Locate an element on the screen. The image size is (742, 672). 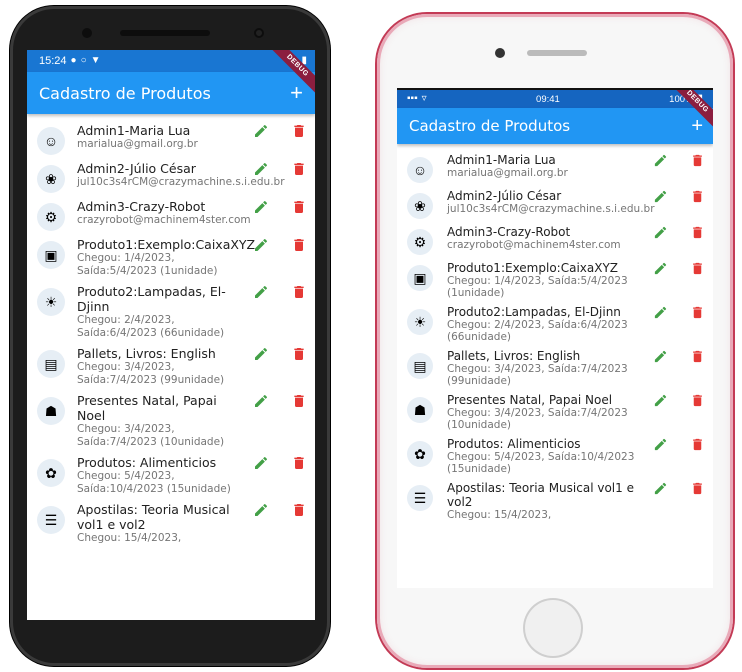
item-title: Admin3-Crazy-Robot is located at coordinates (509, 232).